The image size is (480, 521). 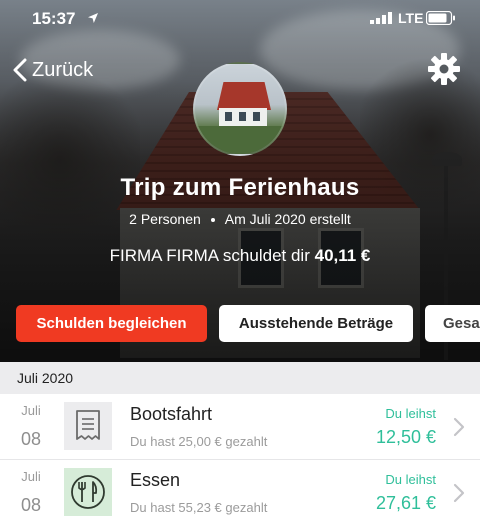 What do you see at coordinates (93, 18) in the screenshot?
I see `location-arrow-icon` at bounding box center [93, 18].